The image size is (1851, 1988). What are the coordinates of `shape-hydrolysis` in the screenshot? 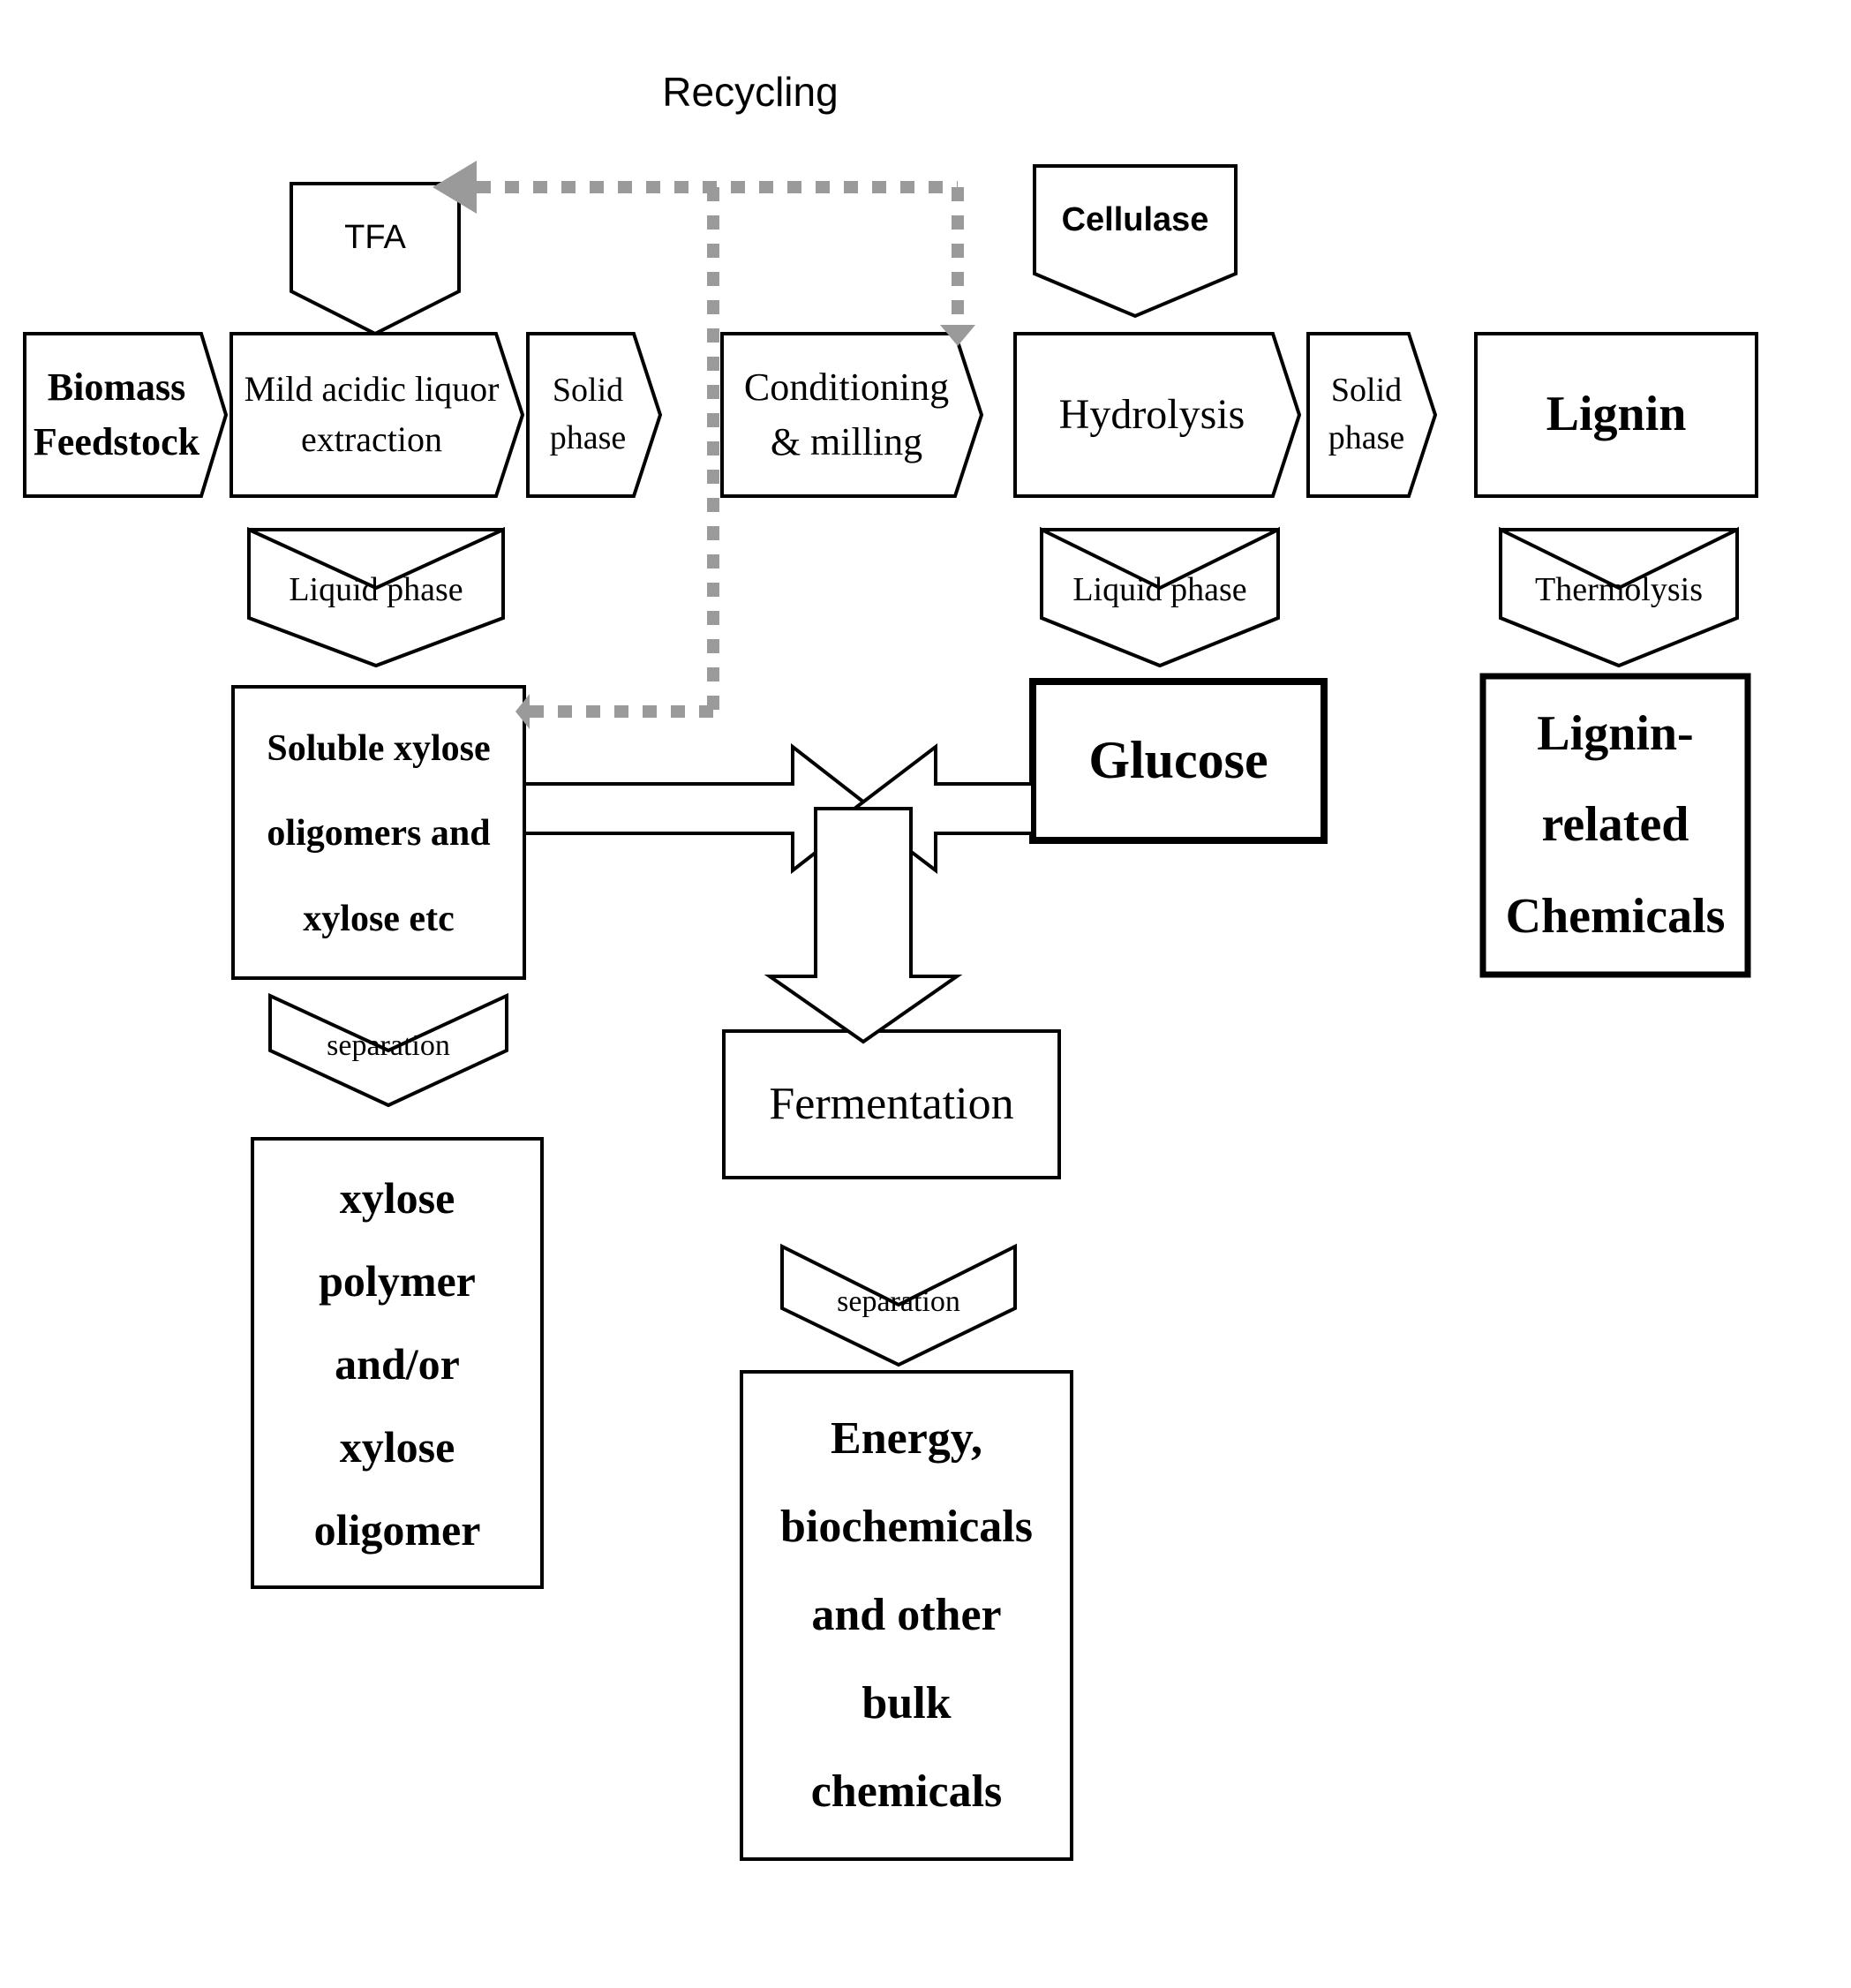 It's located at (1157, 415).